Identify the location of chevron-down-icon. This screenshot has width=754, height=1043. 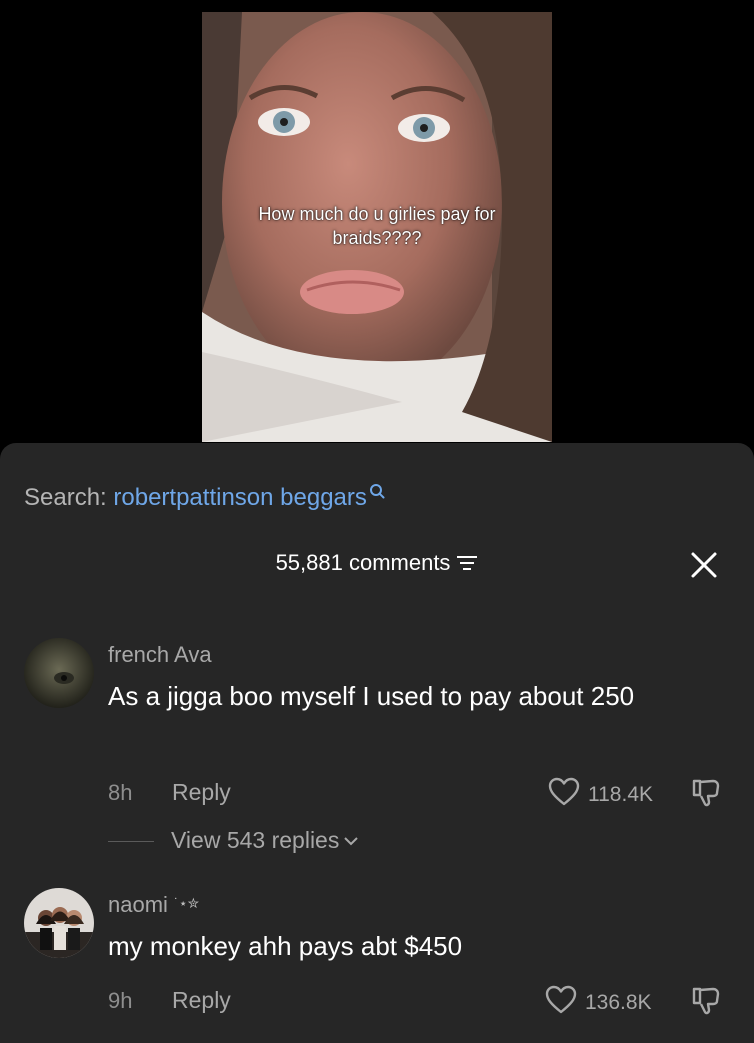
(351, 841).